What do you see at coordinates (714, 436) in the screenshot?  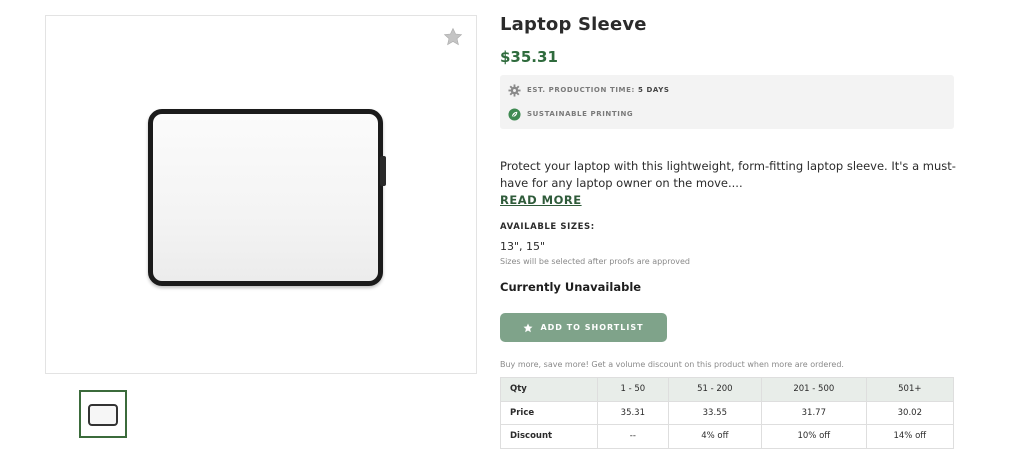 I see `table-cell: 4% off` at bounding box center [714, 436].